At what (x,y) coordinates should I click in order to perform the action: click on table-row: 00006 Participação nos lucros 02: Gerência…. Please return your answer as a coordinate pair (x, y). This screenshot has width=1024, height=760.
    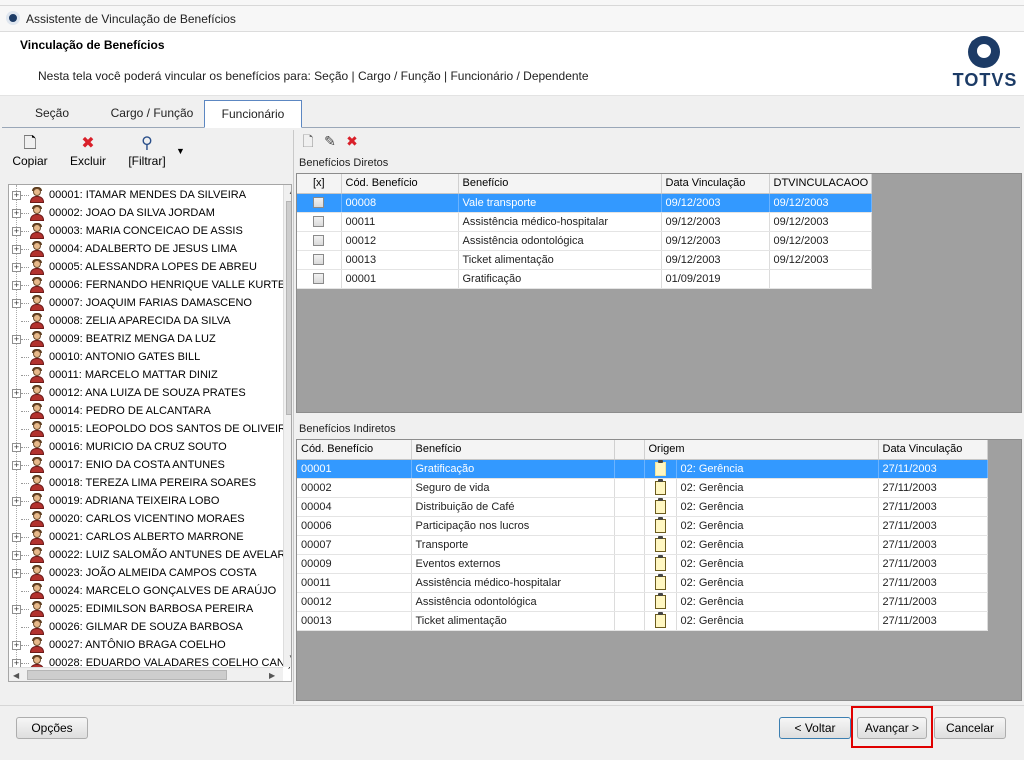
    Looking at the image, I should click on (642, 526).